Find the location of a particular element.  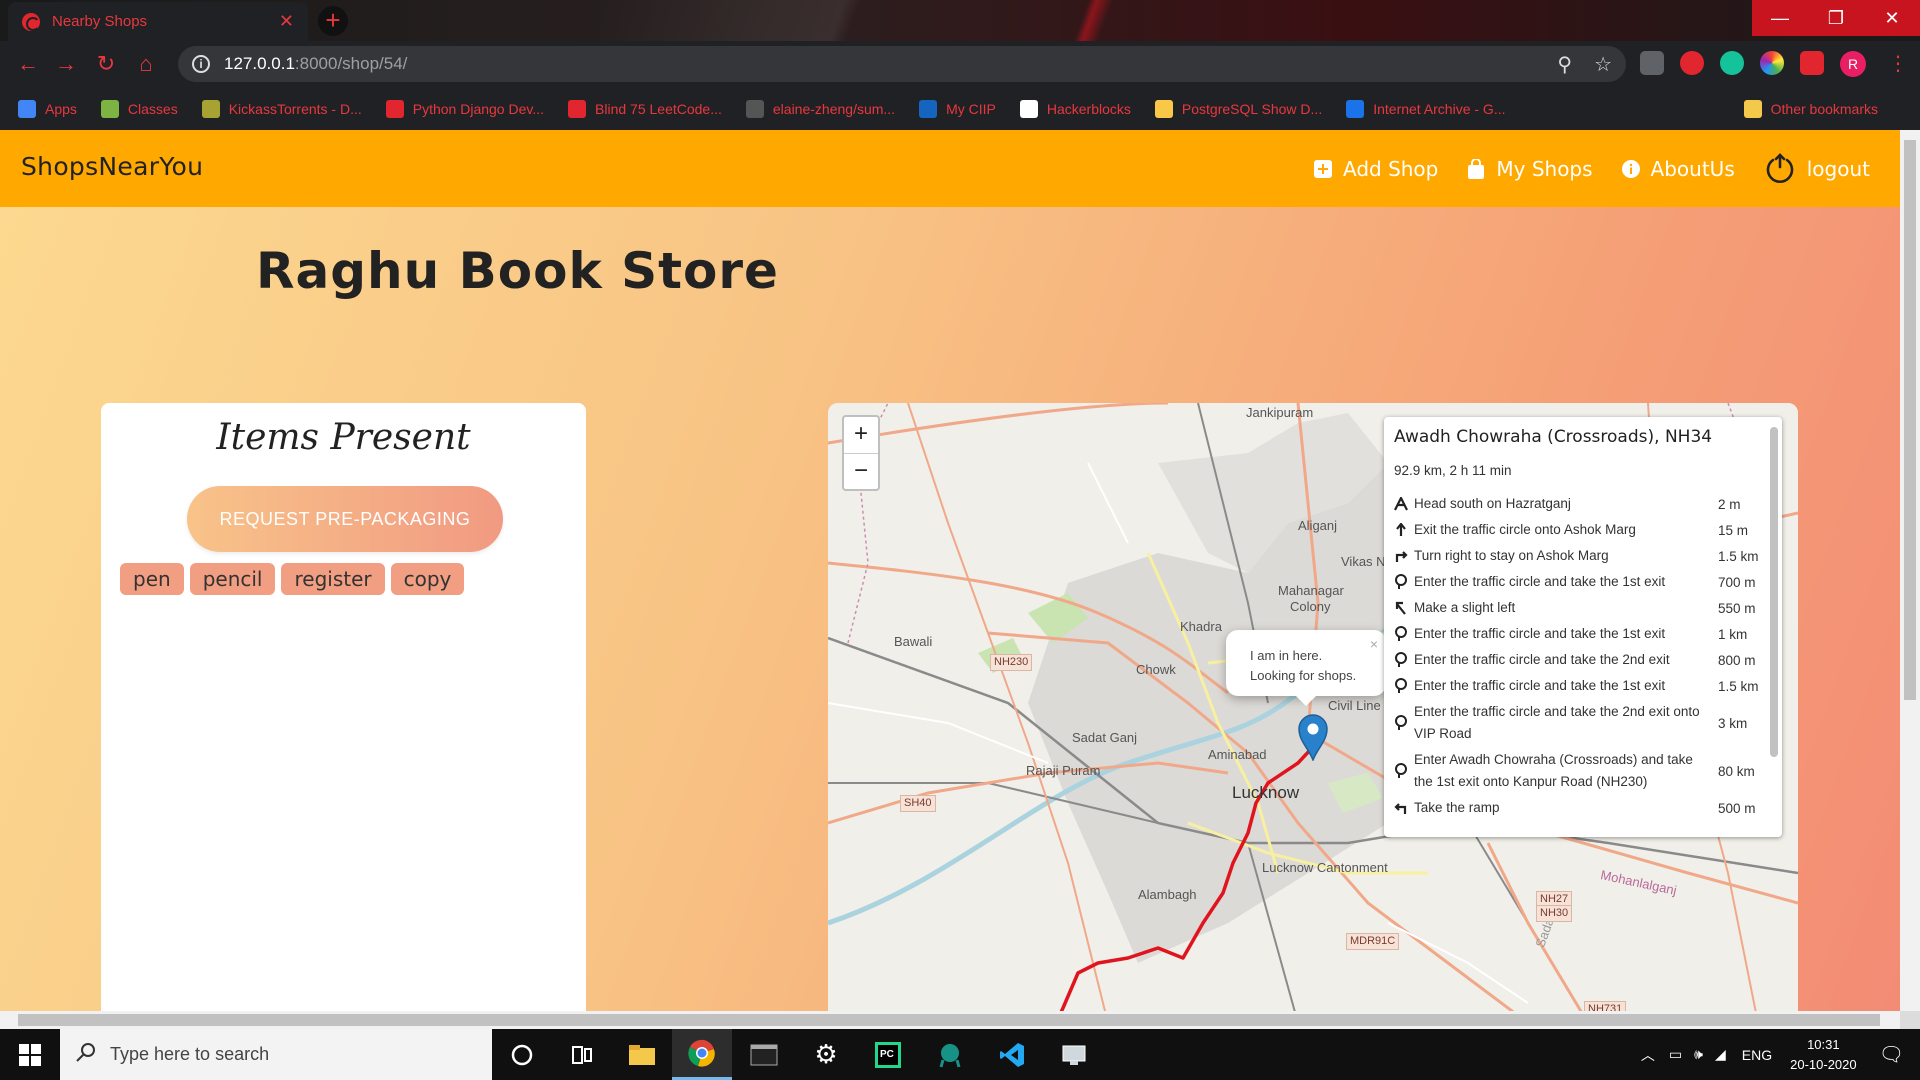

route-step-distance: 15 m is located at coordinates (1733, 530).